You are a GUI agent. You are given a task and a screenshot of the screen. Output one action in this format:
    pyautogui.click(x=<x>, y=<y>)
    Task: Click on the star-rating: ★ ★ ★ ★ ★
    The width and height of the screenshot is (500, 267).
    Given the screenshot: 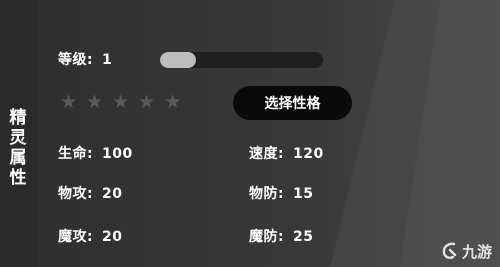 What is the action you would take?
    pyautogui.click(x=120, y=102)
    